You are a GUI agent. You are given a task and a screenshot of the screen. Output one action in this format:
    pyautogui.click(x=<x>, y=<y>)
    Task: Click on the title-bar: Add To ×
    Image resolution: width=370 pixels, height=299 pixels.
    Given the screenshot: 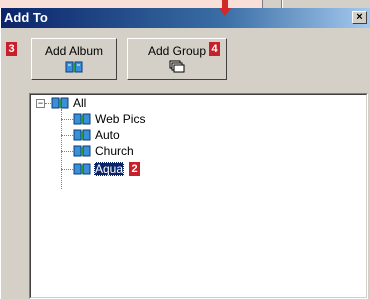 What is the action you would take?
    pyautogui.click(x=185, y=18)
    